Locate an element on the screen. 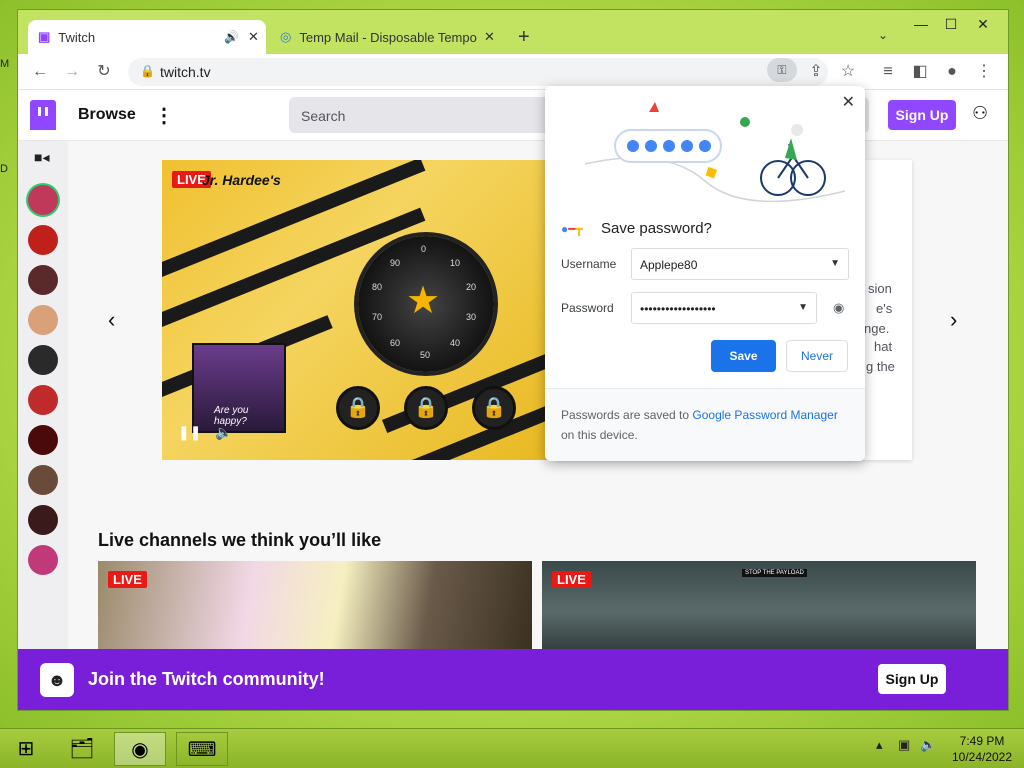 Image resolution: width=1024 pixels, height=768 pixels. browse-link: Browse is located at coordinates (107, 115).